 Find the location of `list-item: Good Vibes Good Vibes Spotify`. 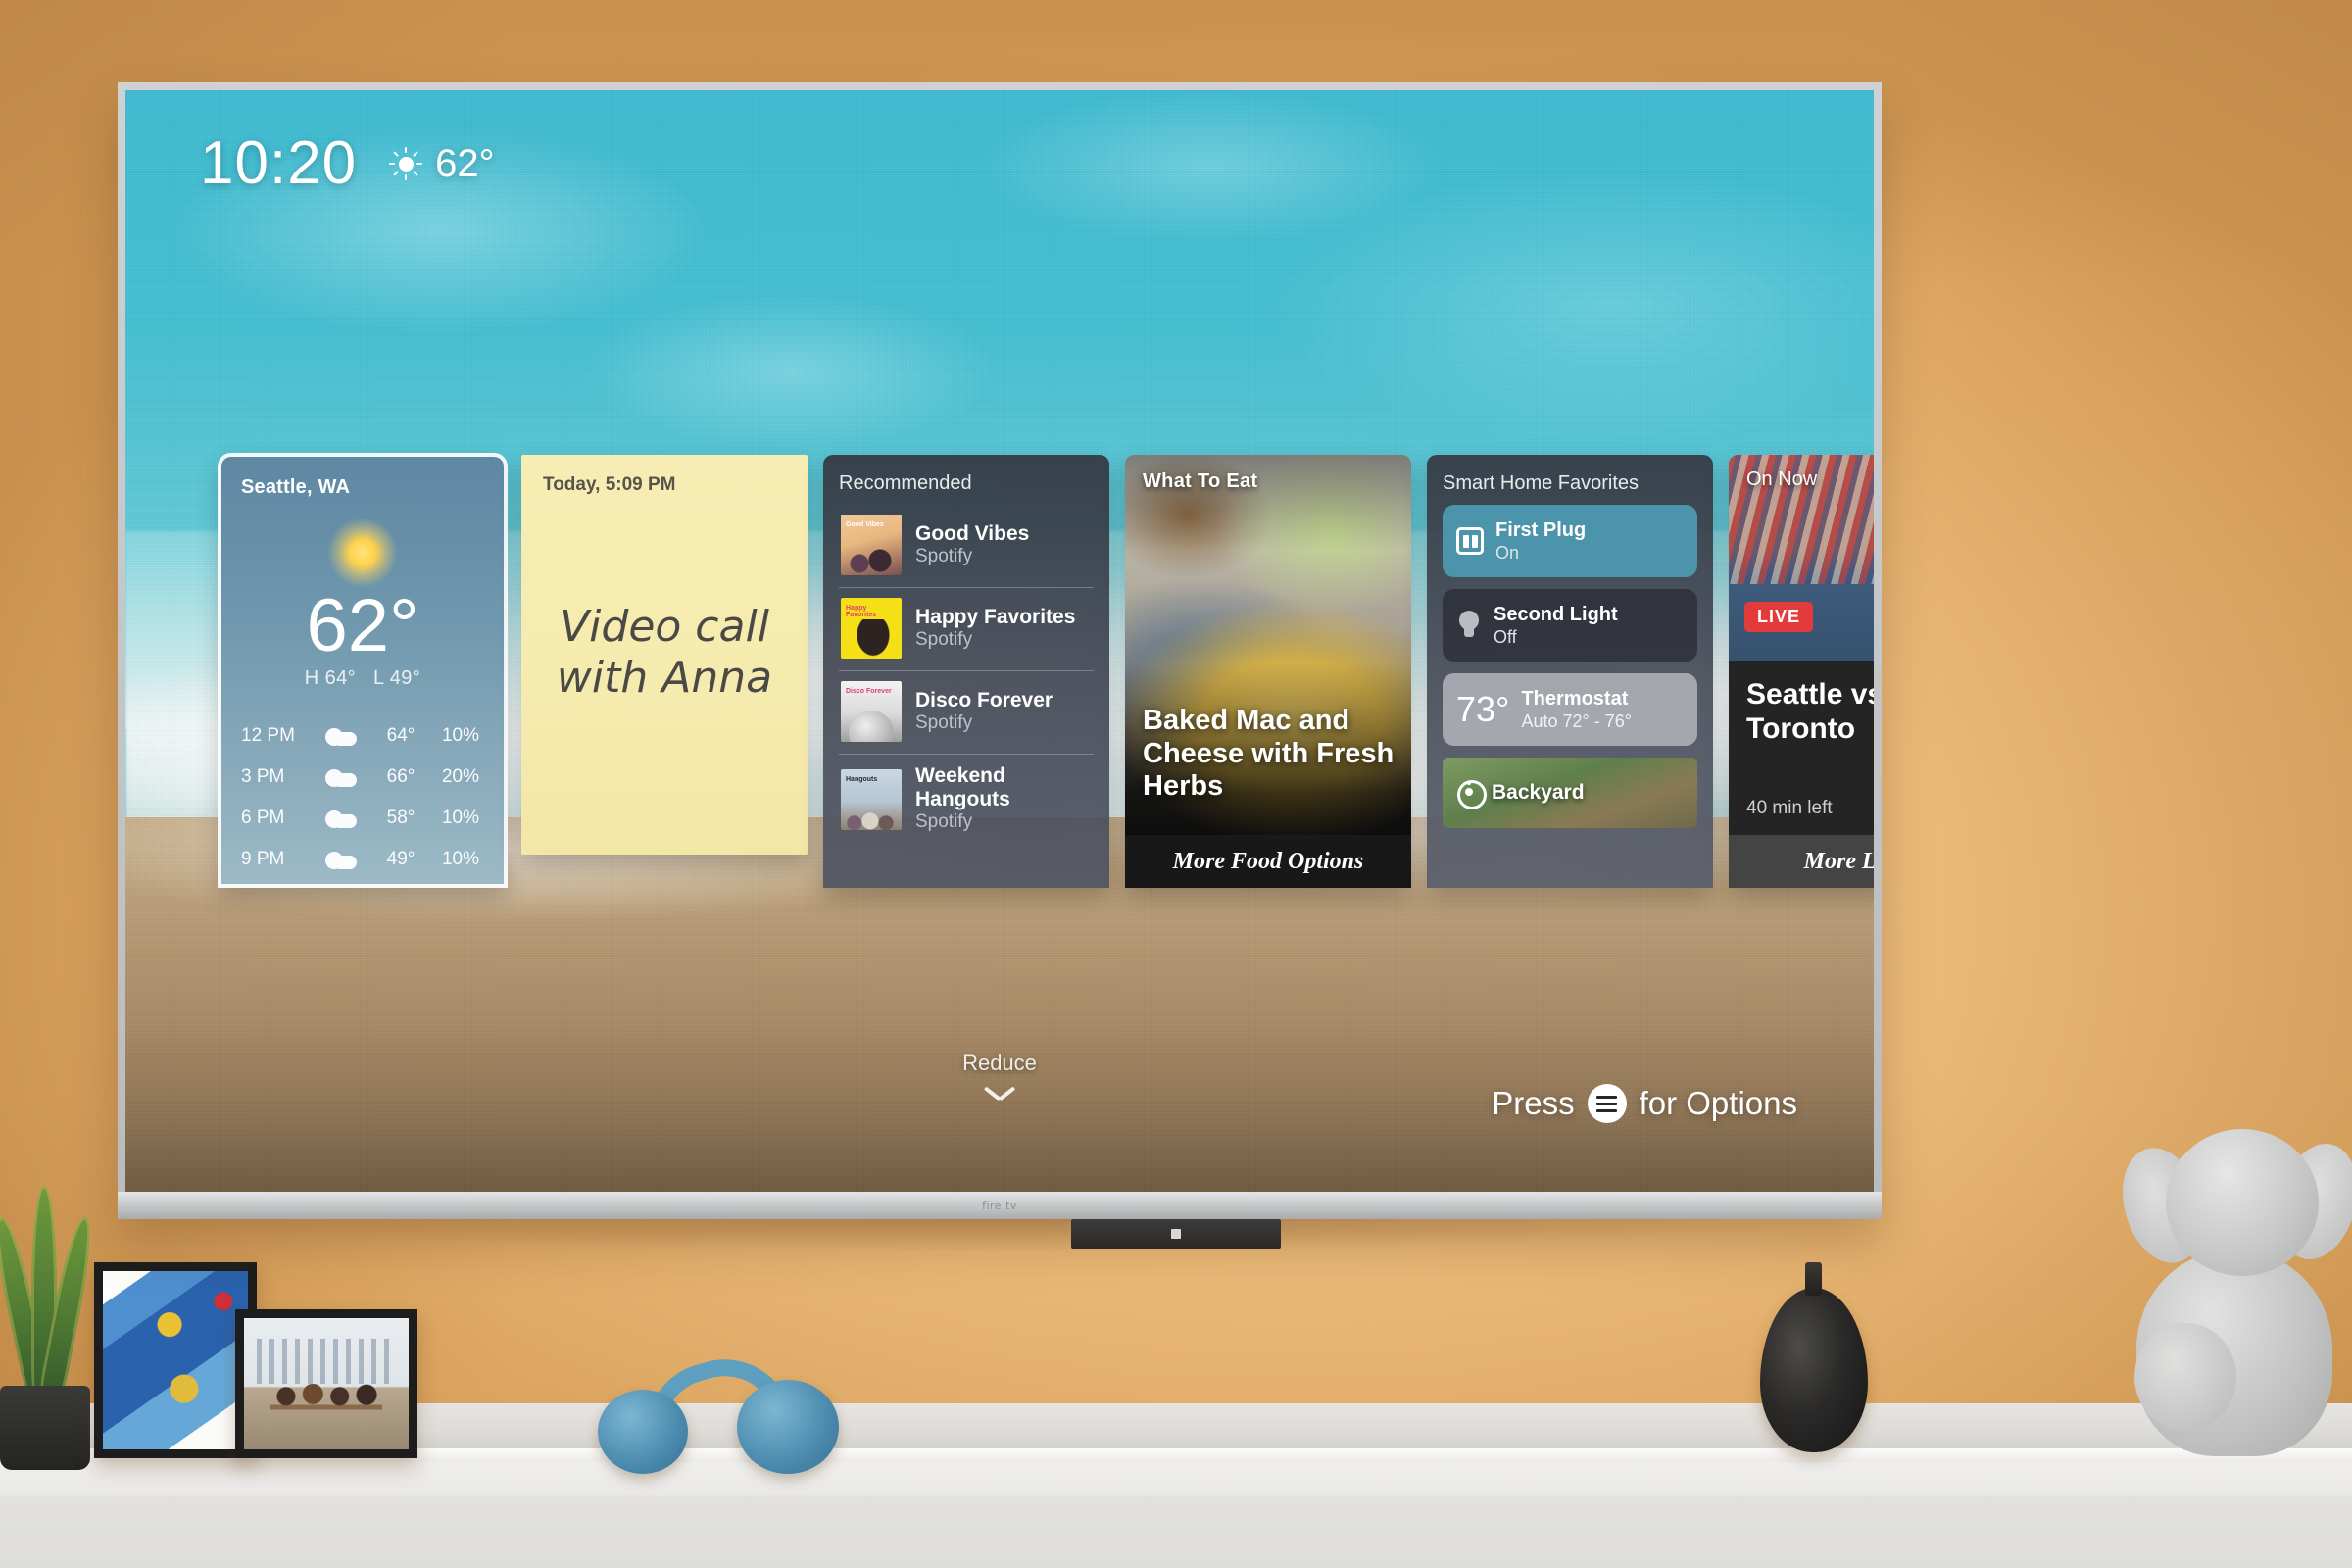

list-item: Good Vibes Good Vibes Spotify is located at coordinates (966, 546).